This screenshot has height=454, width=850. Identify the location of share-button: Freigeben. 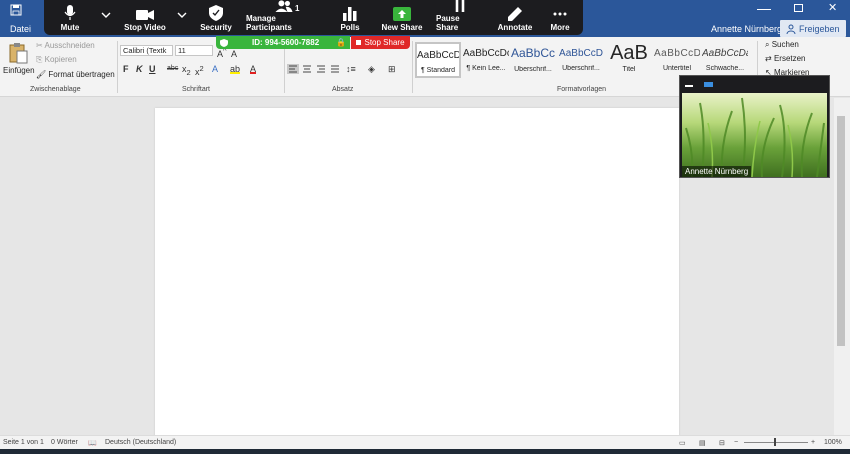
(813, 28).